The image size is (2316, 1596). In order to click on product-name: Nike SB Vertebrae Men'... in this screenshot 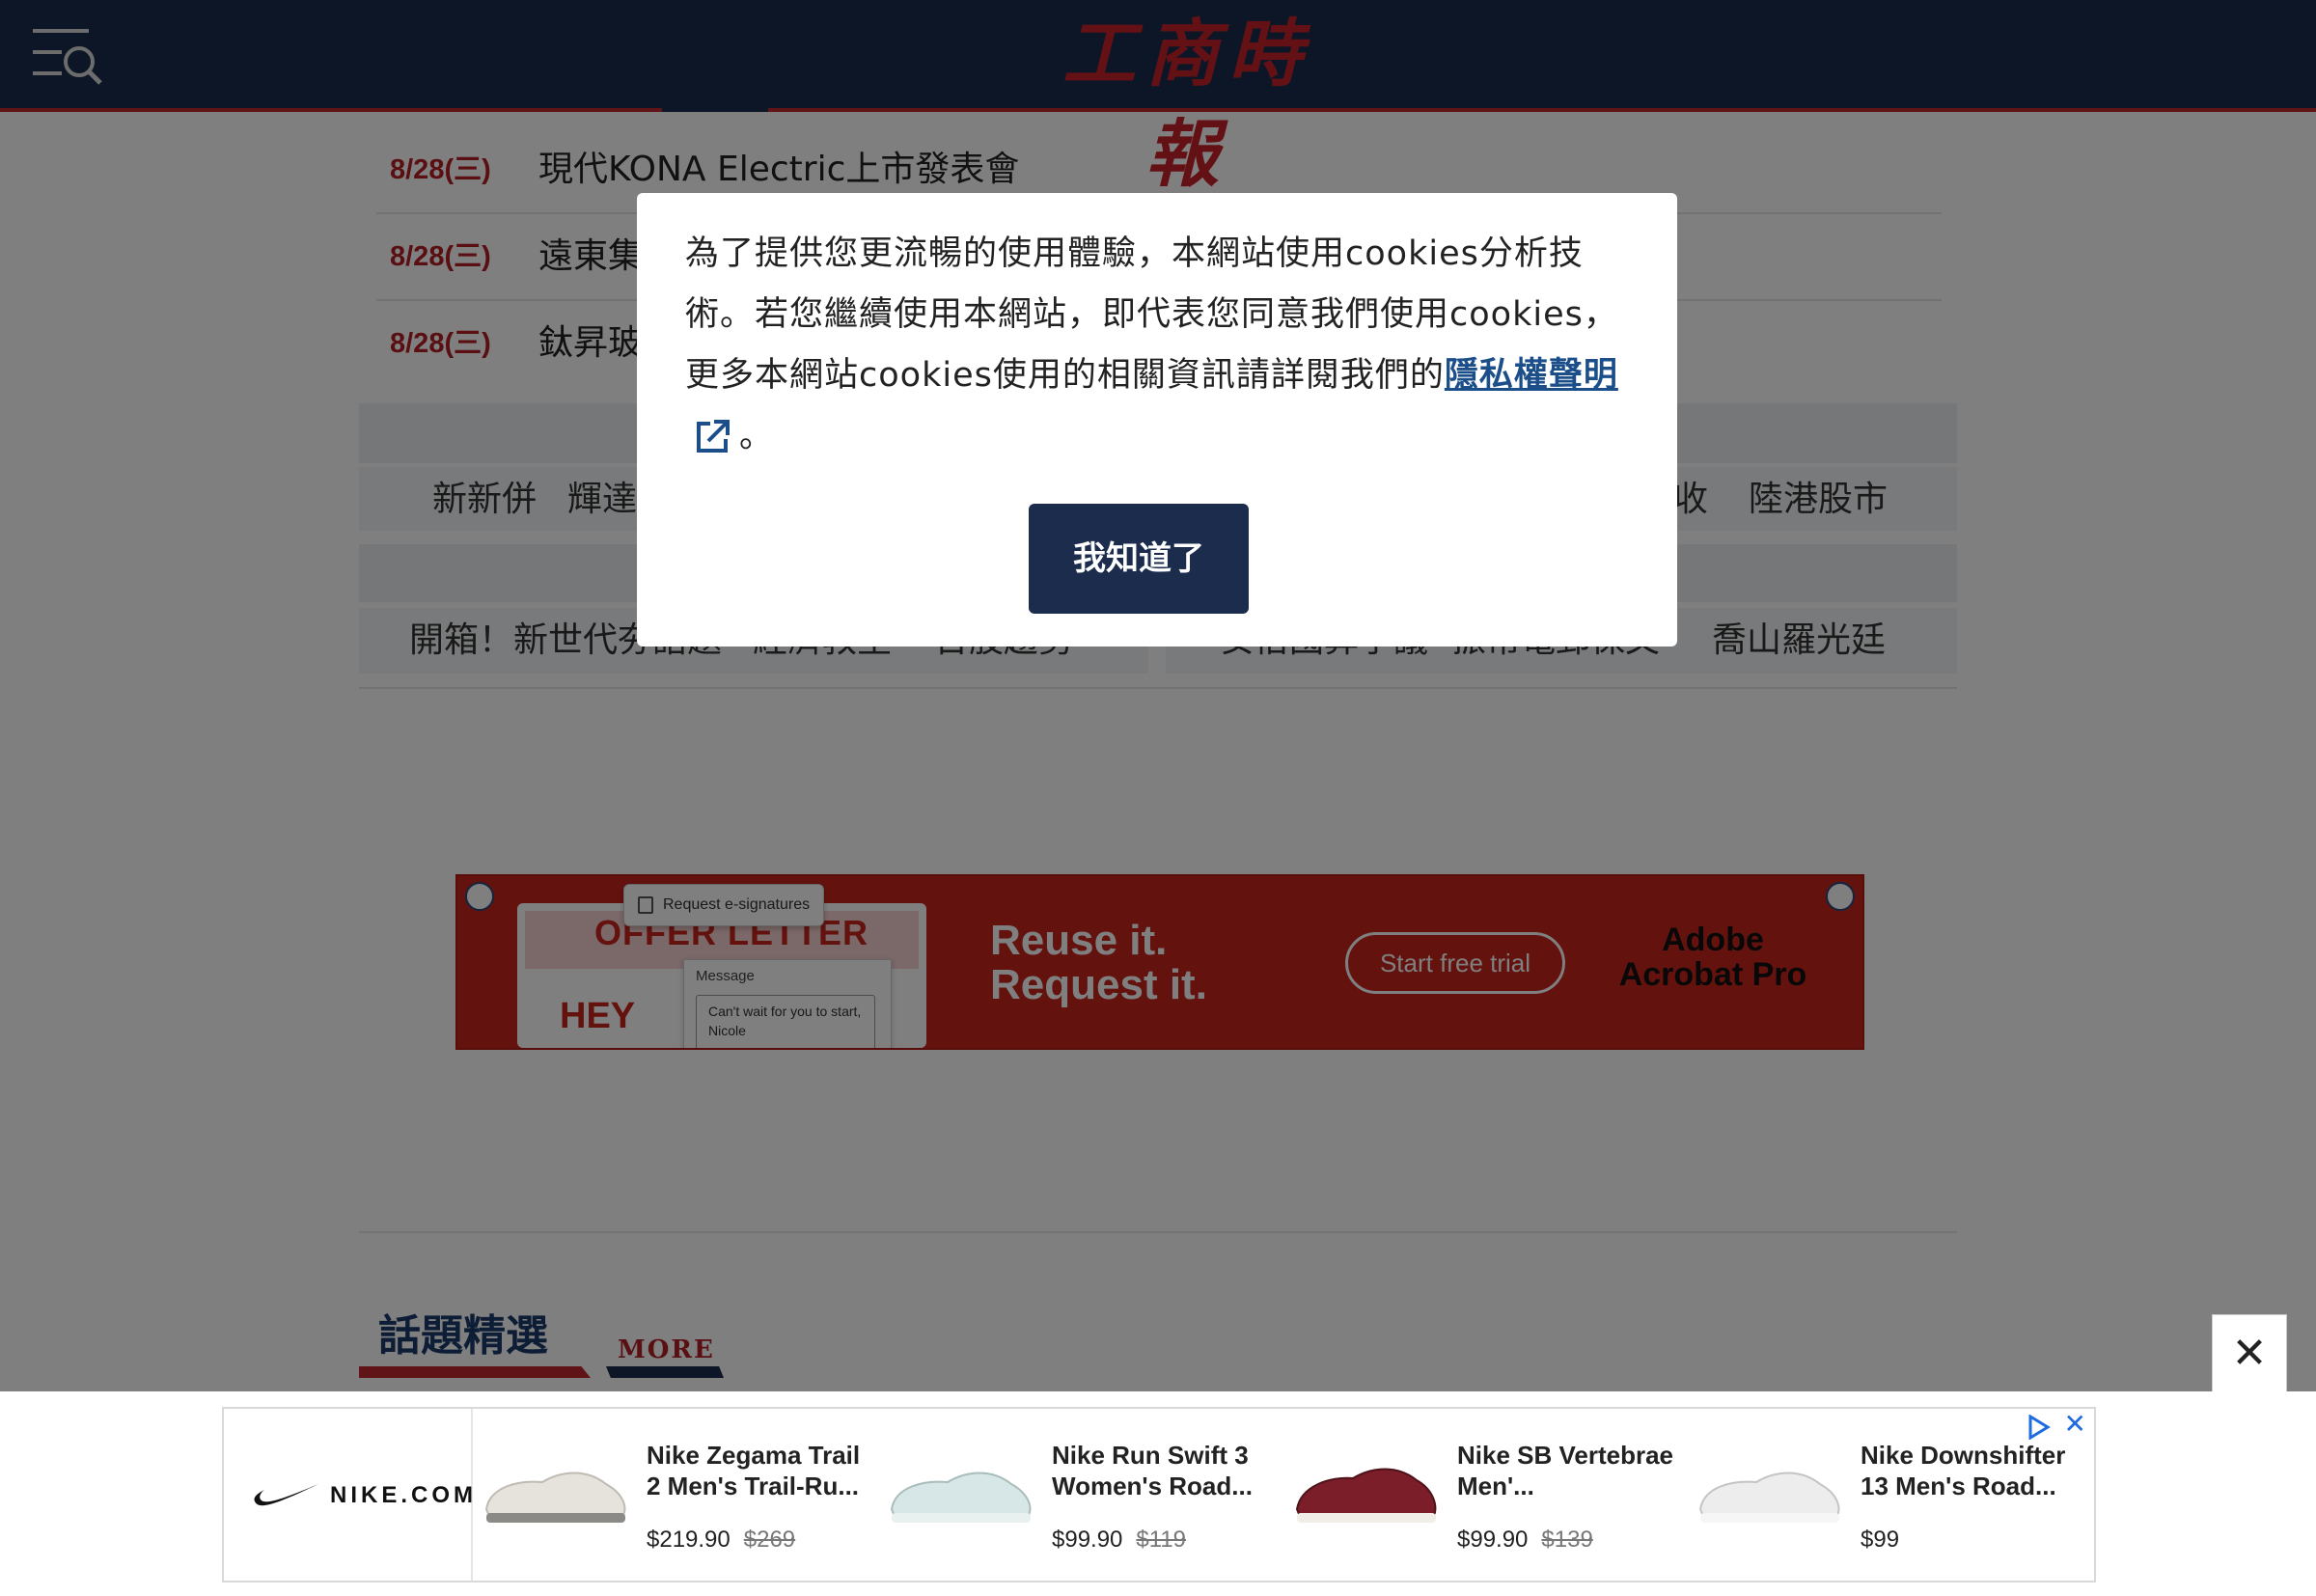, I will do `click(1565, 1471)`.